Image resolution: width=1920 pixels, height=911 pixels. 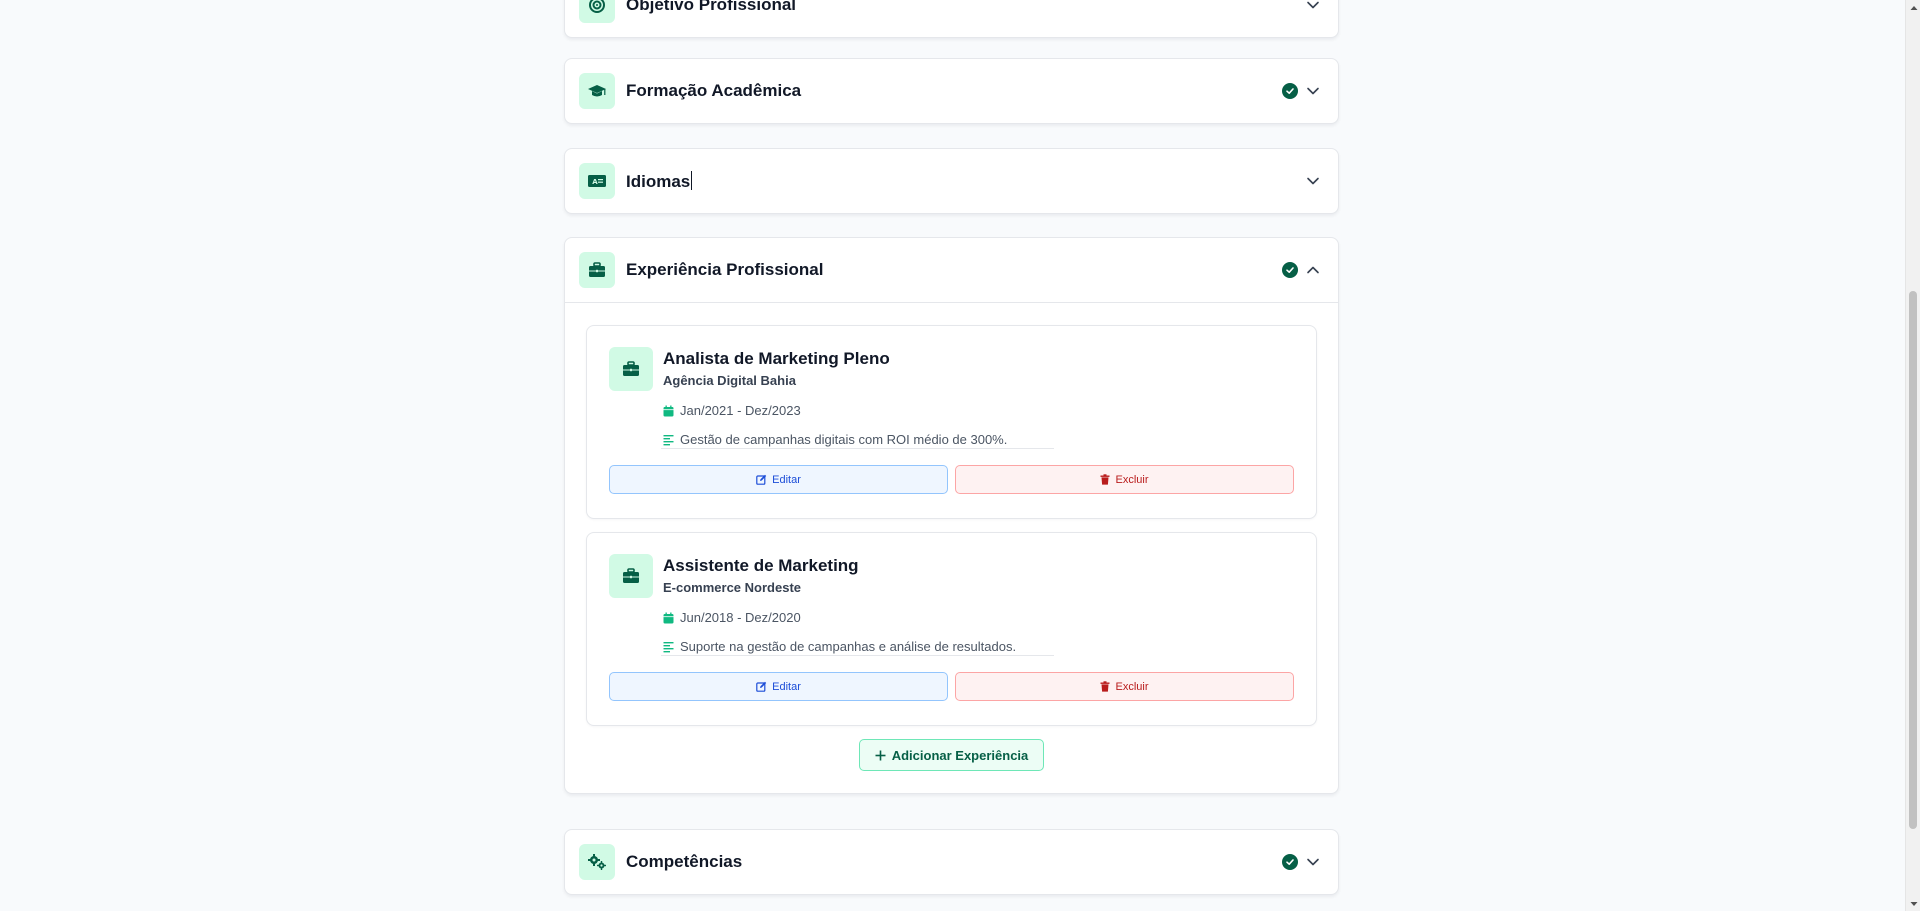 I want to click on period-text: Jun/2018 - Dez/2020, so click(x=740, y=617).